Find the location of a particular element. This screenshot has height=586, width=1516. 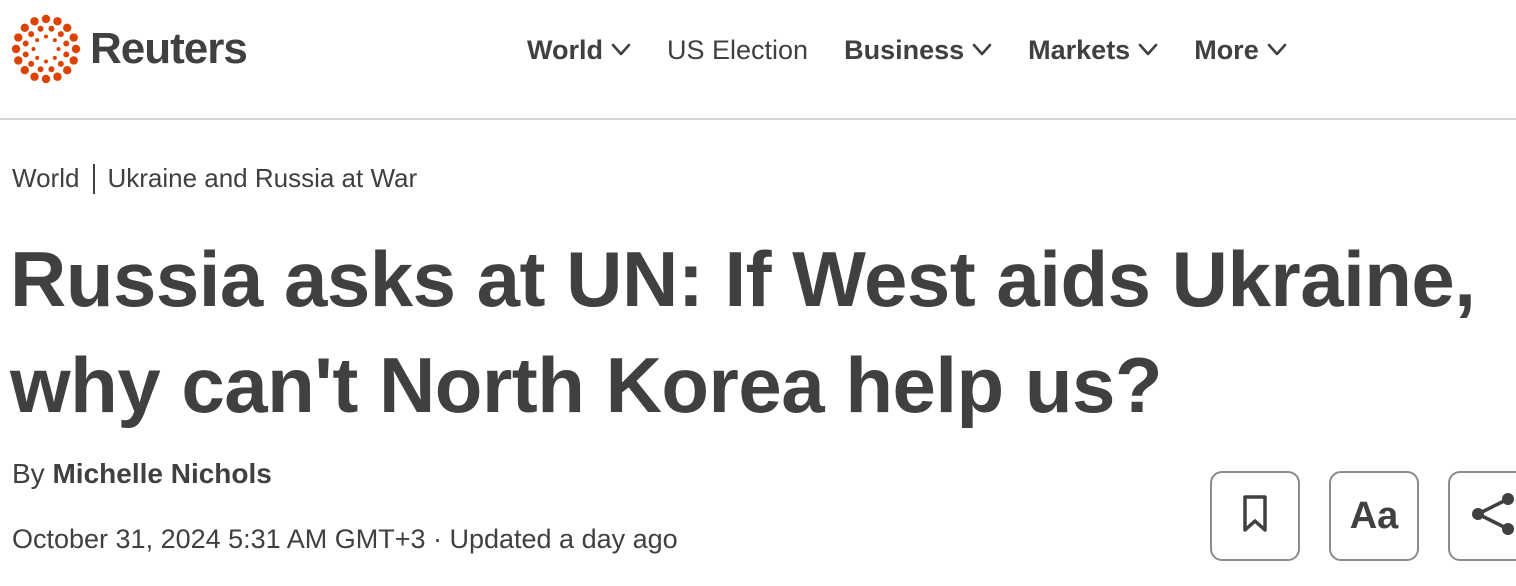

article-byline: By Michelle Nichols is located at coordinates (142, 474).